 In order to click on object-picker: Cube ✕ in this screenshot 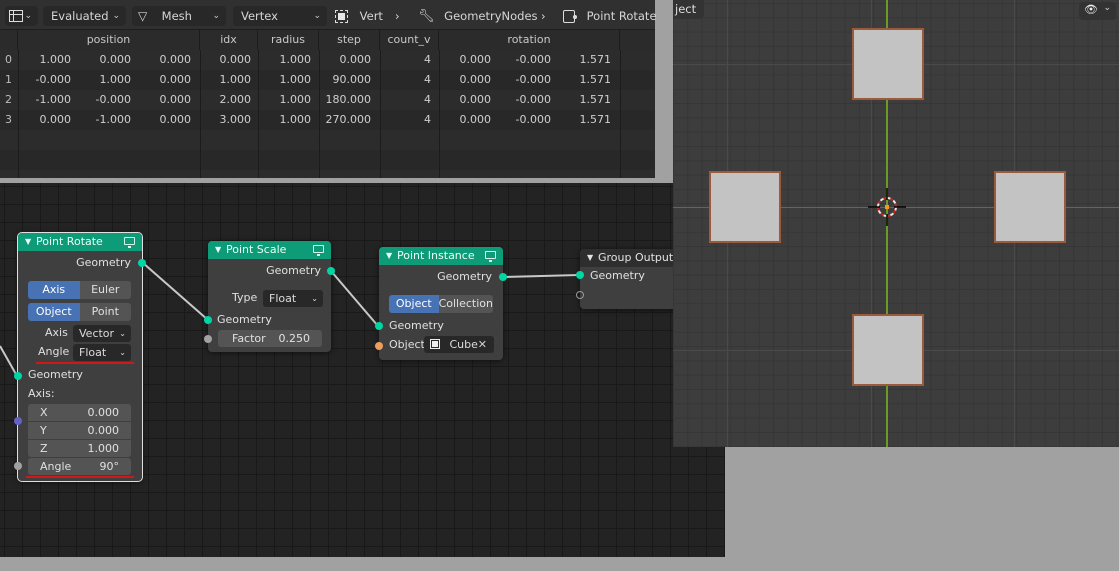, I will do `click(459, 344)`.